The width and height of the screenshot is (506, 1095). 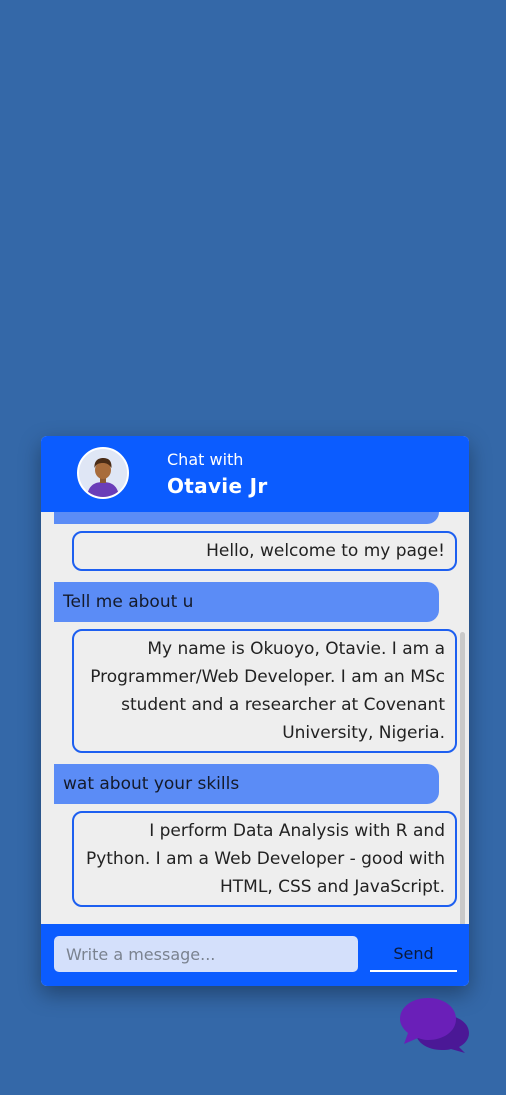 I want to click on chat-header: Chat with Otavie Jr, so click(x=255, y=474).